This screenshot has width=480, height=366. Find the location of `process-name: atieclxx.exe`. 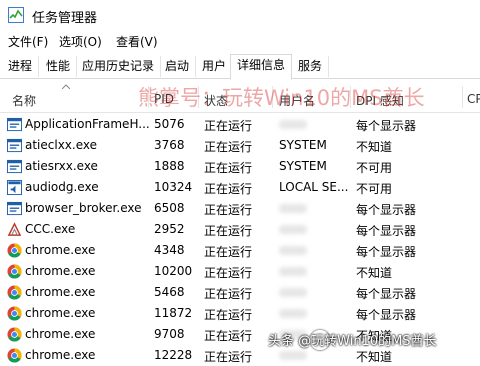

process-name: atieclxx.exe is located at coordinates (61, 145).